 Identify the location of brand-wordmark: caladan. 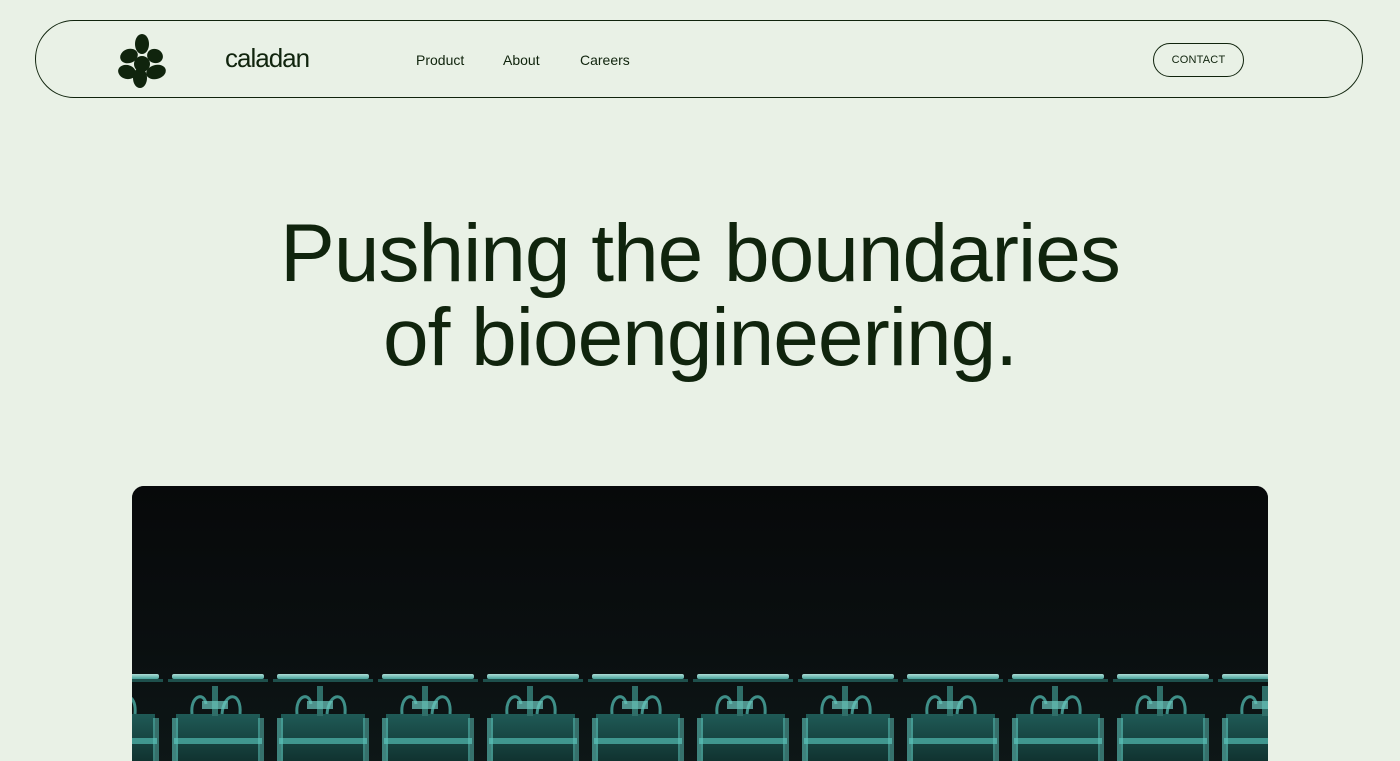
(267, 58).